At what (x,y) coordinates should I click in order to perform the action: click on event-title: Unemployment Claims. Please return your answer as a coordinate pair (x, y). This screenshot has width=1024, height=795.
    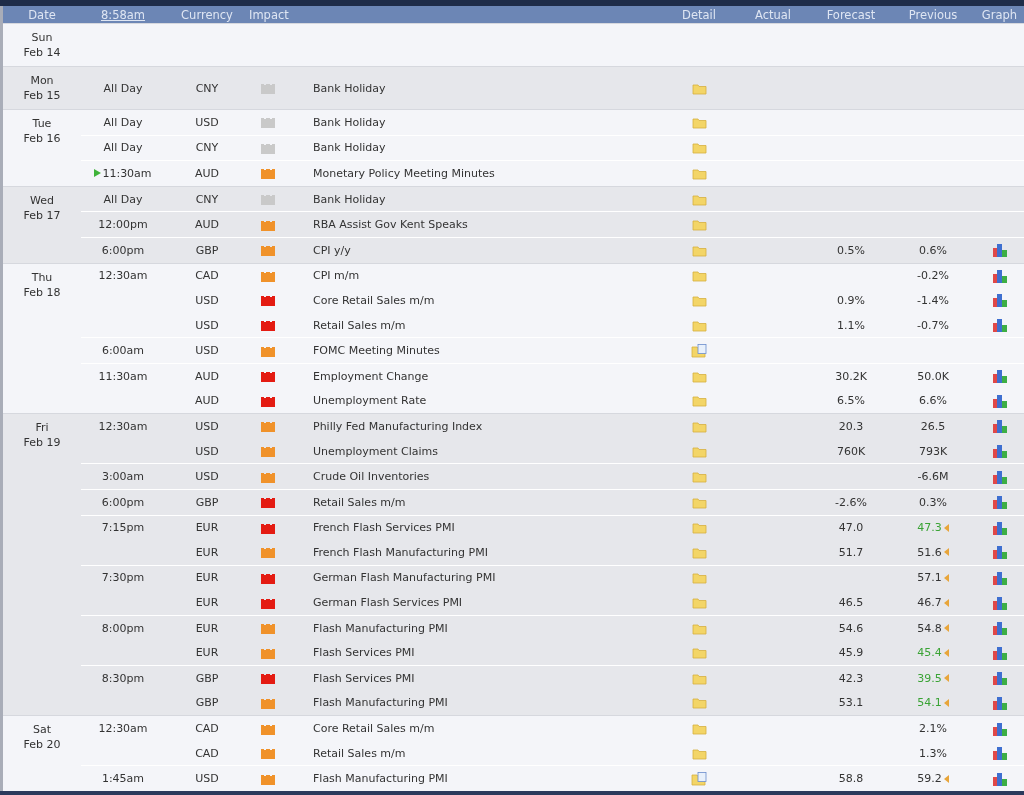
    Looking at the image, I should click on (376, 451).